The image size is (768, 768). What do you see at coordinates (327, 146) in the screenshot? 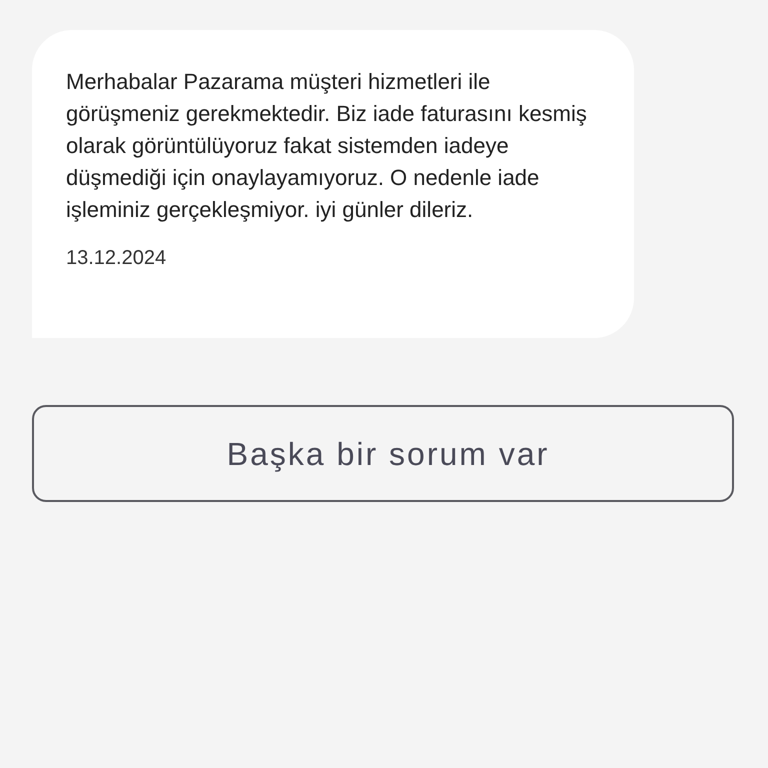
I see `message-text: Merhabalar Pazarama müşteri hizmetleri ile görüşmeniz gerekmektedir. Biz iade faturasını kesmiş olarak görüntülüyoruz fakat sistemden iadeye düşmediği için onaylayamıyoruz. O nedenle iade işleminiz gerçekleşmiyor. iyi günler dileriz.` at bounding box center [327, 146].